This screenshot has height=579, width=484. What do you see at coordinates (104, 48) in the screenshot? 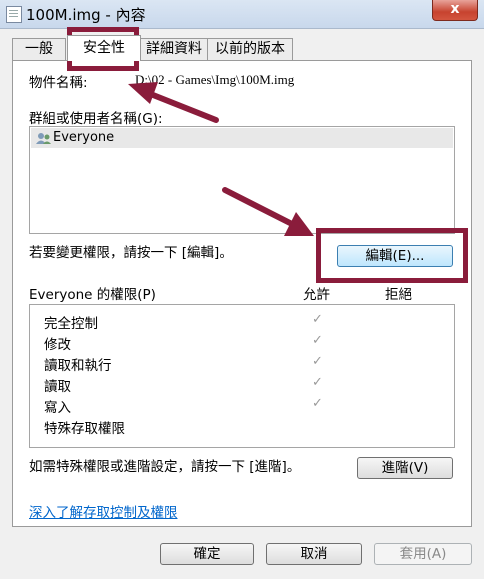
I see `tab-security: 安全性` at bounding box center [104, 48].